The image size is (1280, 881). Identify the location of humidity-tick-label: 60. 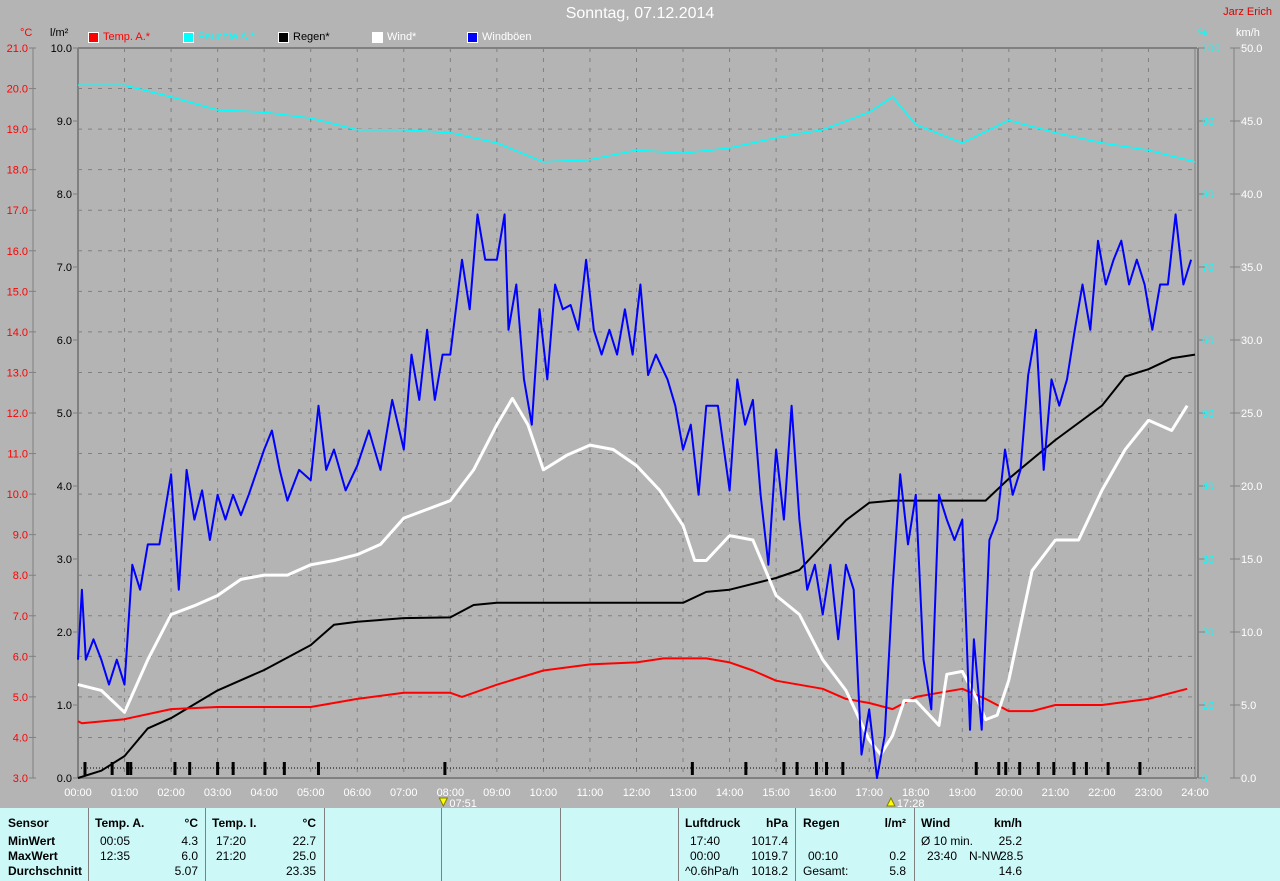
(1208, 341).